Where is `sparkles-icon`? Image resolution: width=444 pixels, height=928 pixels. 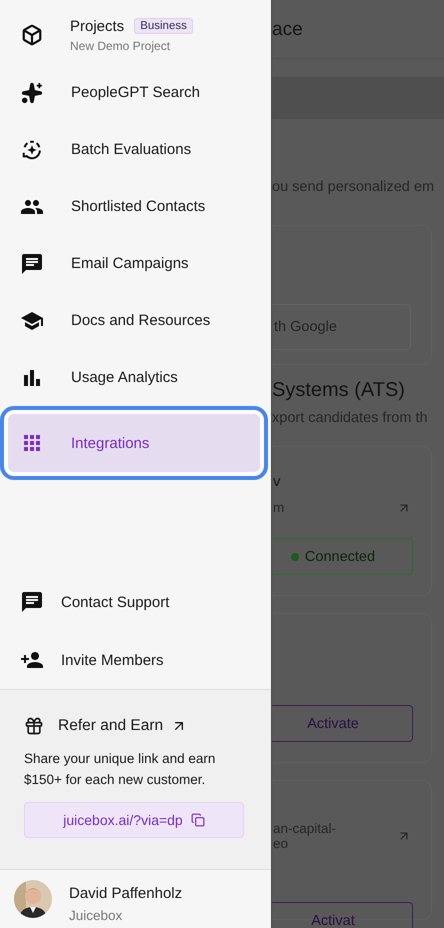 sparkles-icon is located at coordinates (32, 93).